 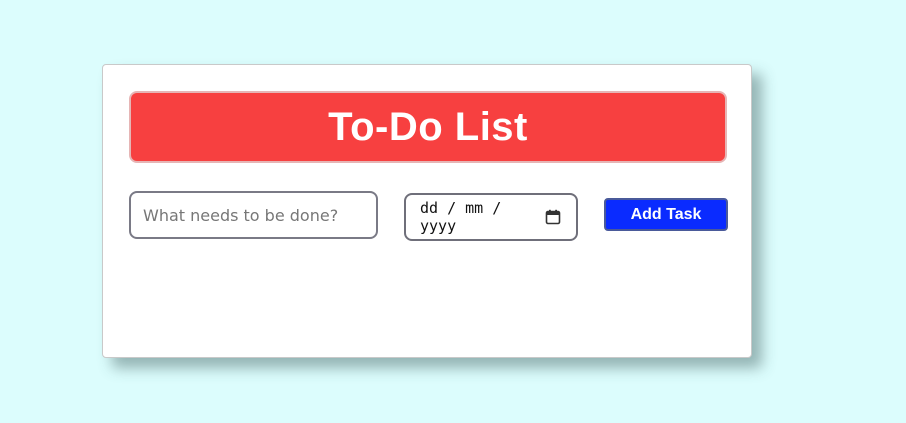 I want to click on header-banner: To-Do List, so click(x=428, y=127).